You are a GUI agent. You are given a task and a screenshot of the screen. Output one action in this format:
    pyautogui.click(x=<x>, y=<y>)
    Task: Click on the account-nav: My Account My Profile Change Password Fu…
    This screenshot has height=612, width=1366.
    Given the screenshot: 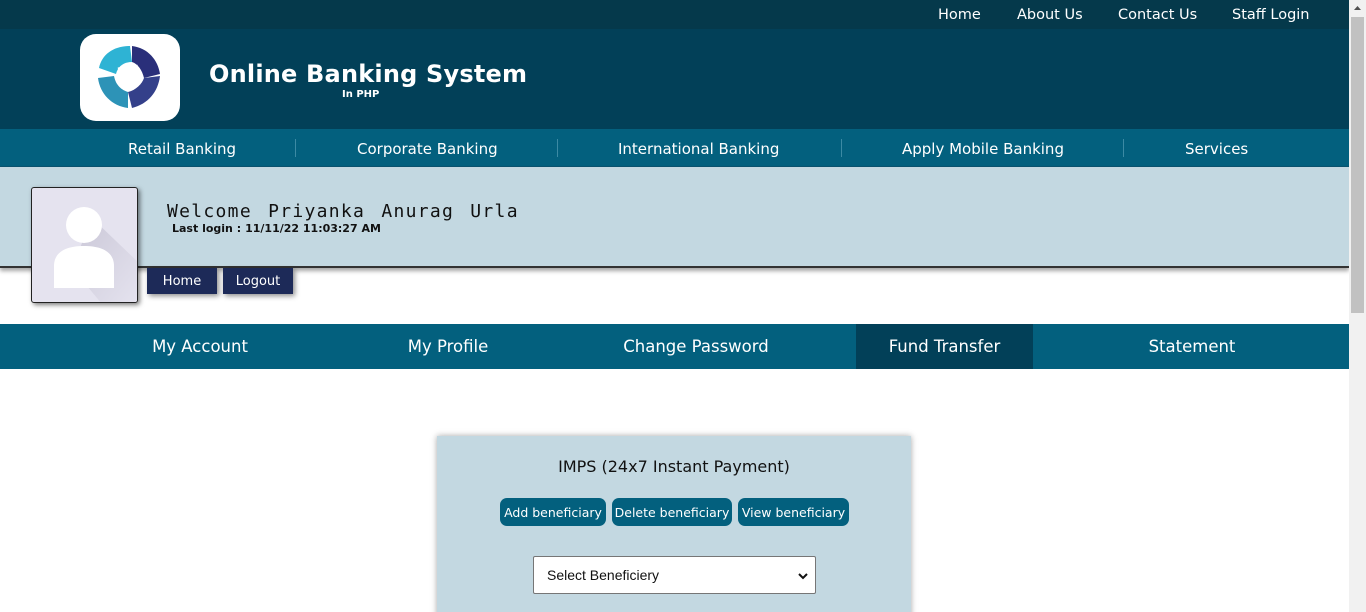 What is the action you would take?
    pyautogui.click(x=674, y=346)
    